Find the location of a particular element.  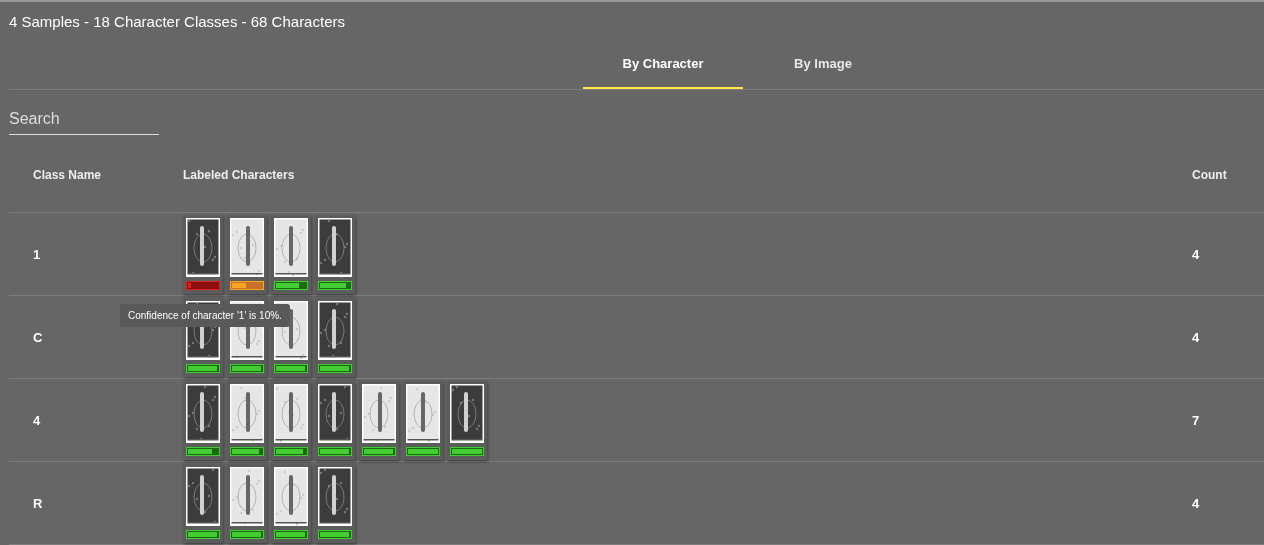

class-name: 1 is located at coordinates (37, 254).